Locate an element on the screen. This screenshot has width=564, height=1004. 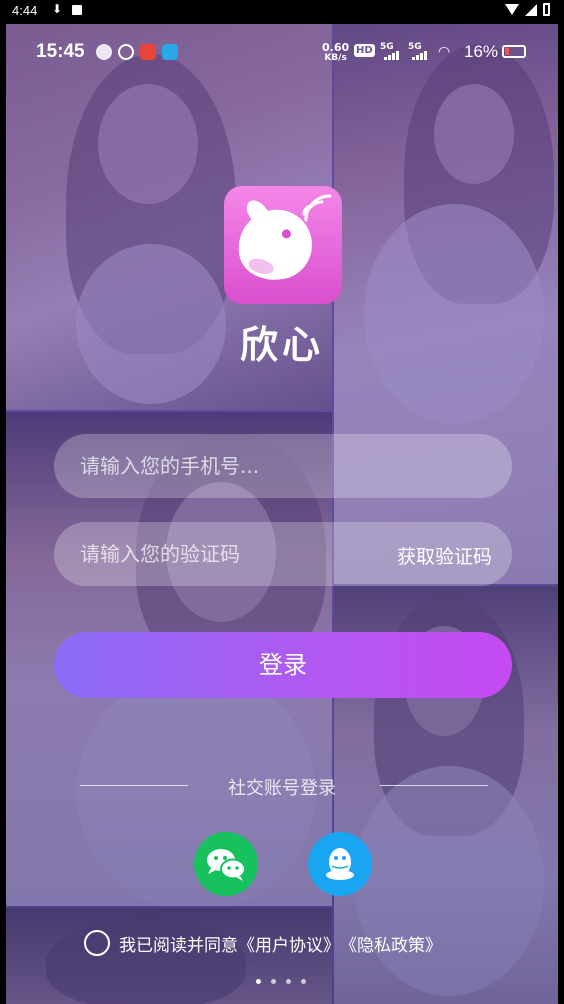
wechat-notification-icon is located at coordinates (104, 52).